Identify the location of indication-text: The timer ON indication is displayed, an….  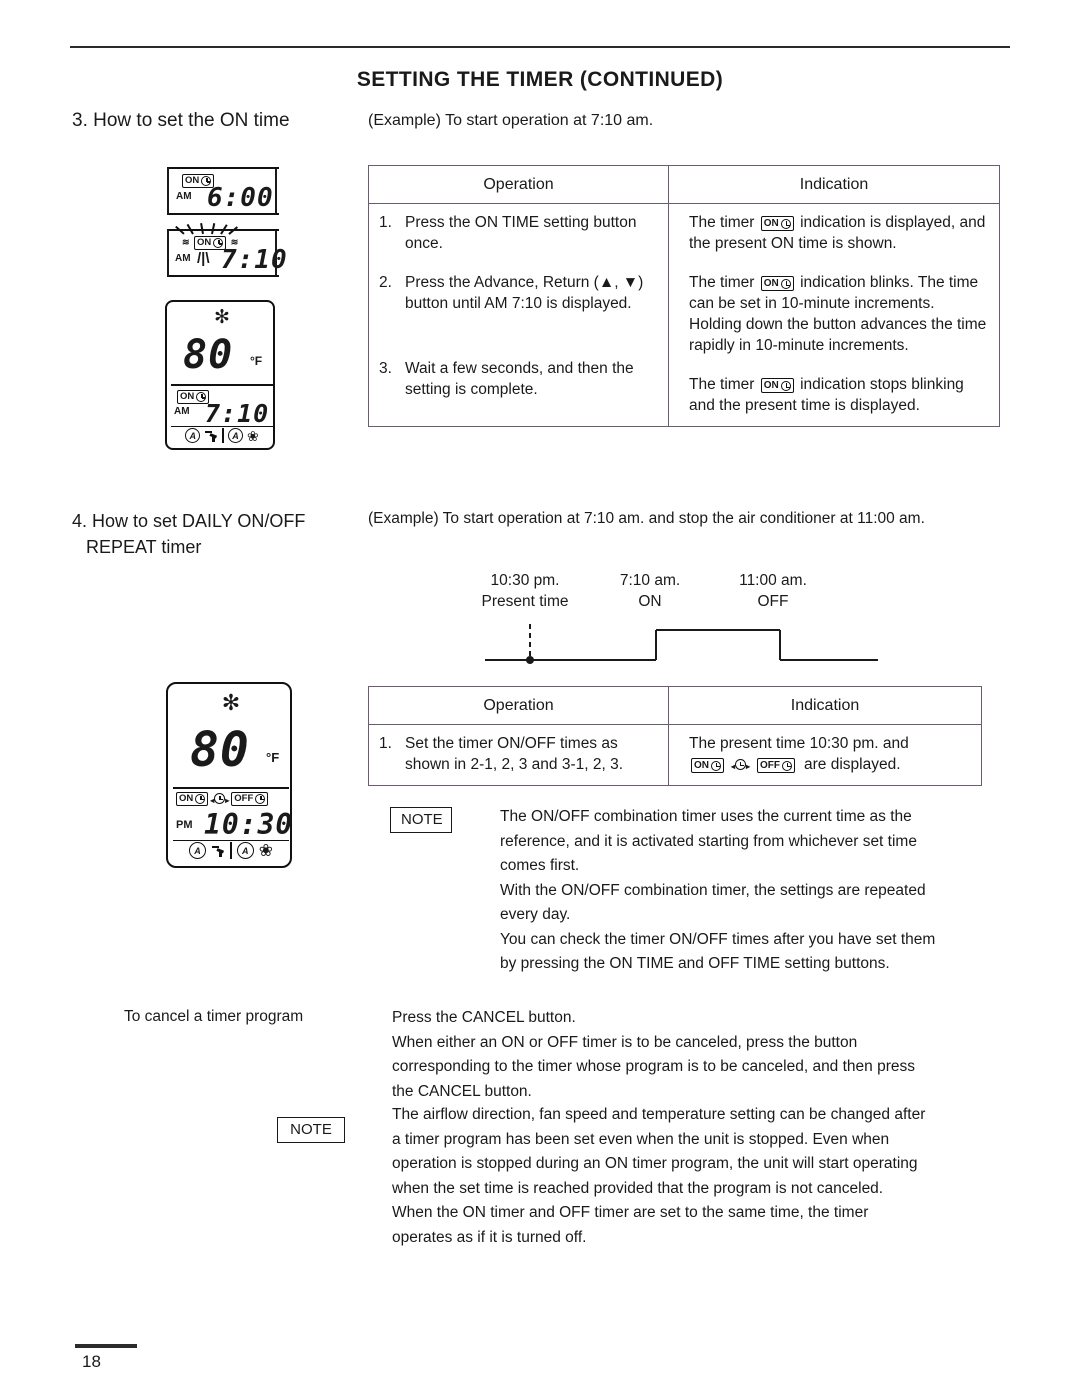
(839, 233).